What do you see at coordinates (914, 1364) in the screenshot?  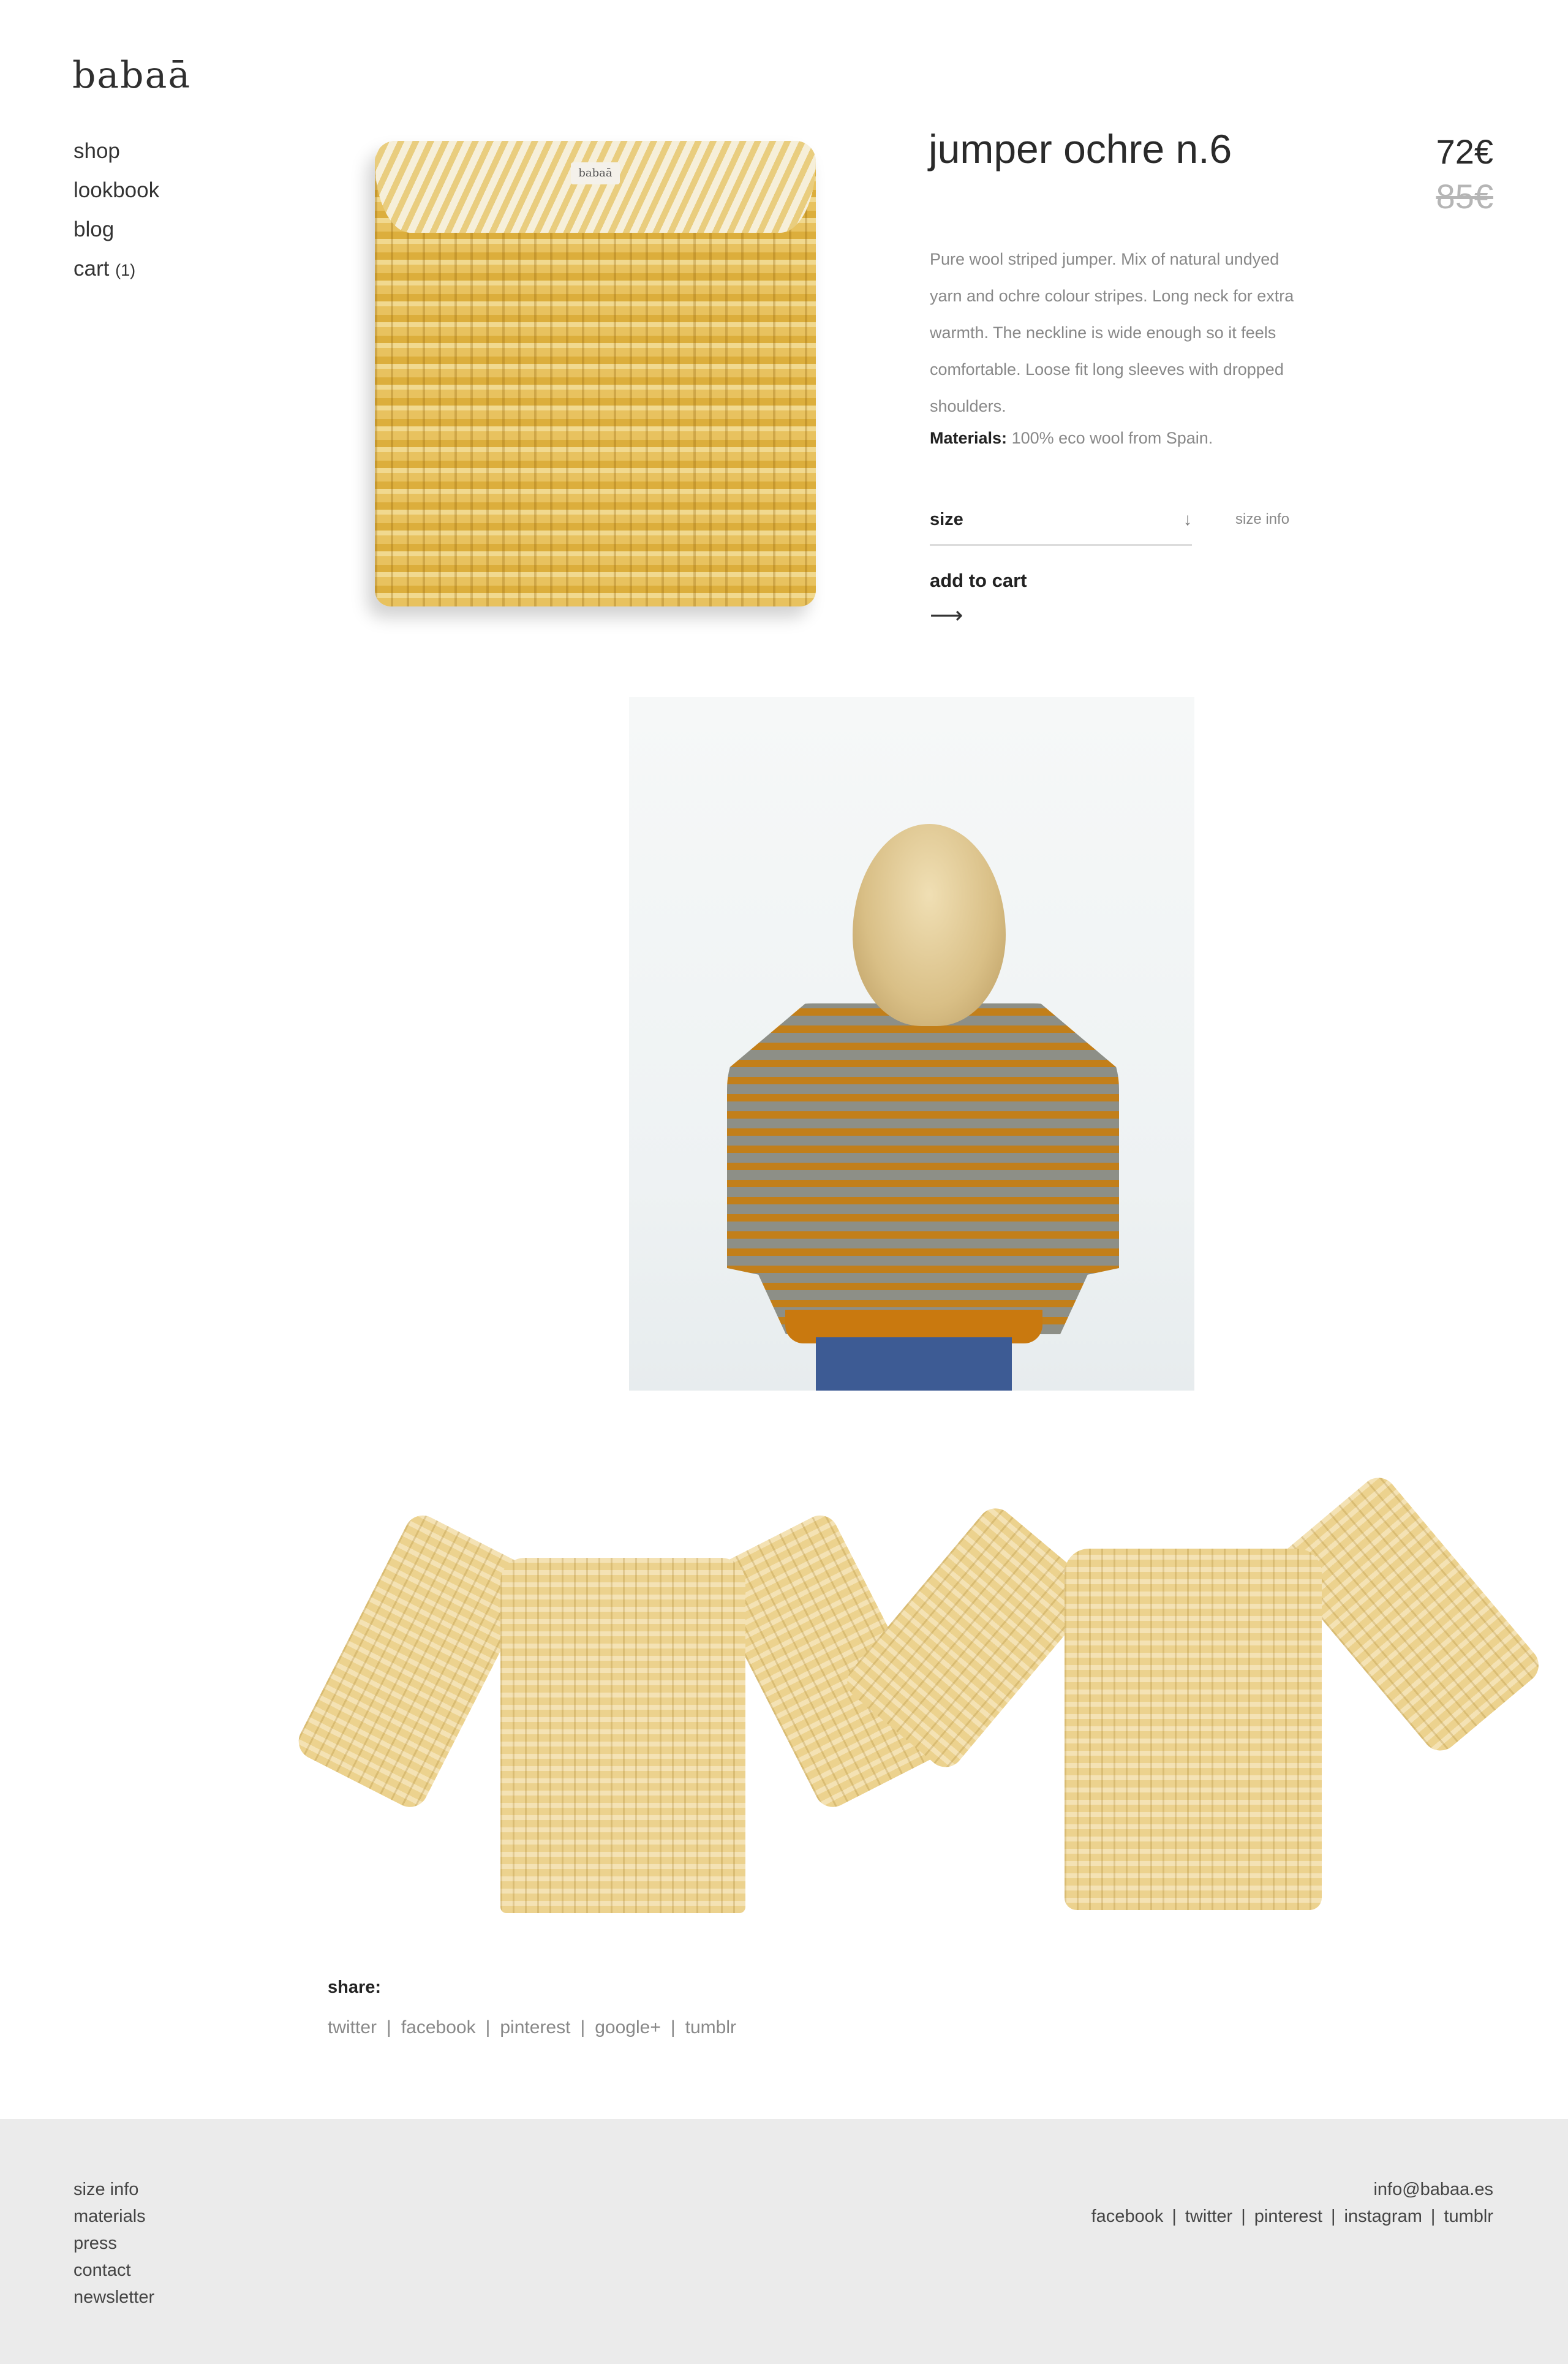 I see `model-jeans` at bounding box center [914, 1364].